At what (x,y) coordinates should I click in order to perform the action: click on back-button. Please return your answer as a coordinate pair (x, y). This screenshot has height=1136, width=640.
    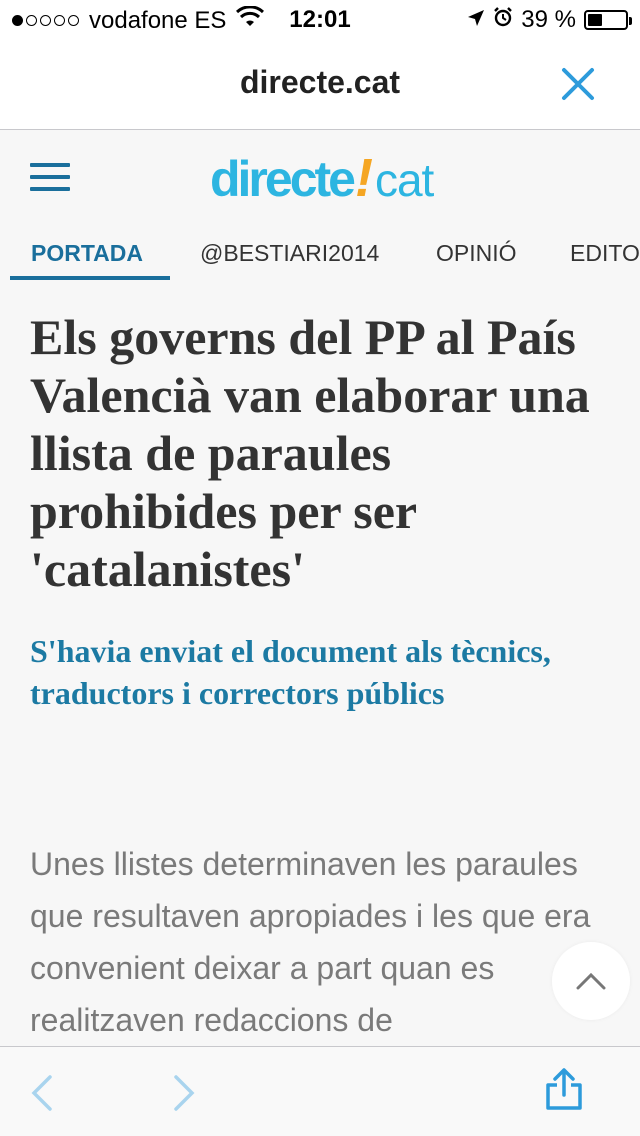
    Looking at the image, I should click on (42, 1093).